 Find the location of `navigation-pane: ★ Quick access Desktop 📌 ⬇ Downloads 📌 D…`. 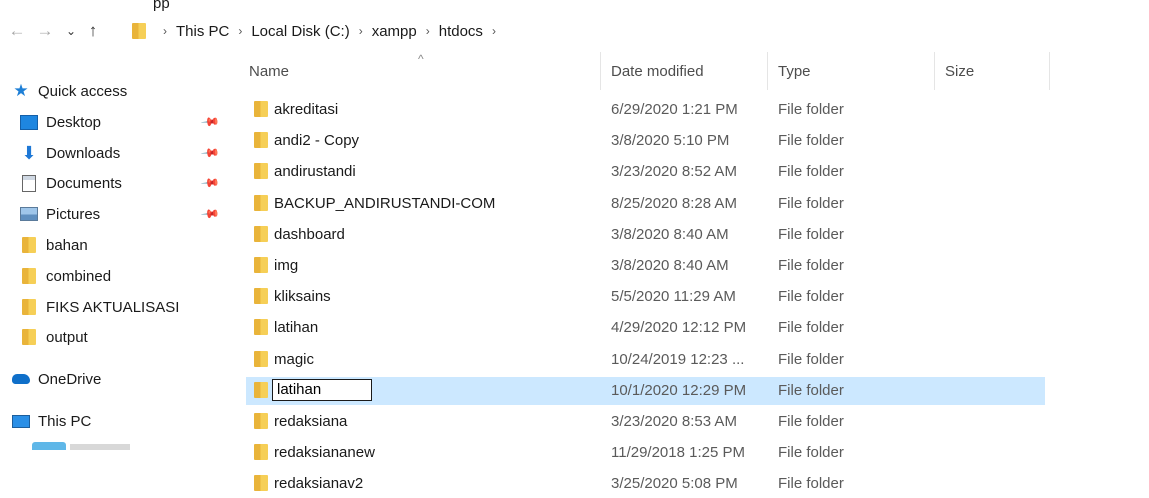

navigation-pane: ★ Quick access Desktop 📌 ⬇ Downloads 📌 D… is located at coordinates (111, 262).